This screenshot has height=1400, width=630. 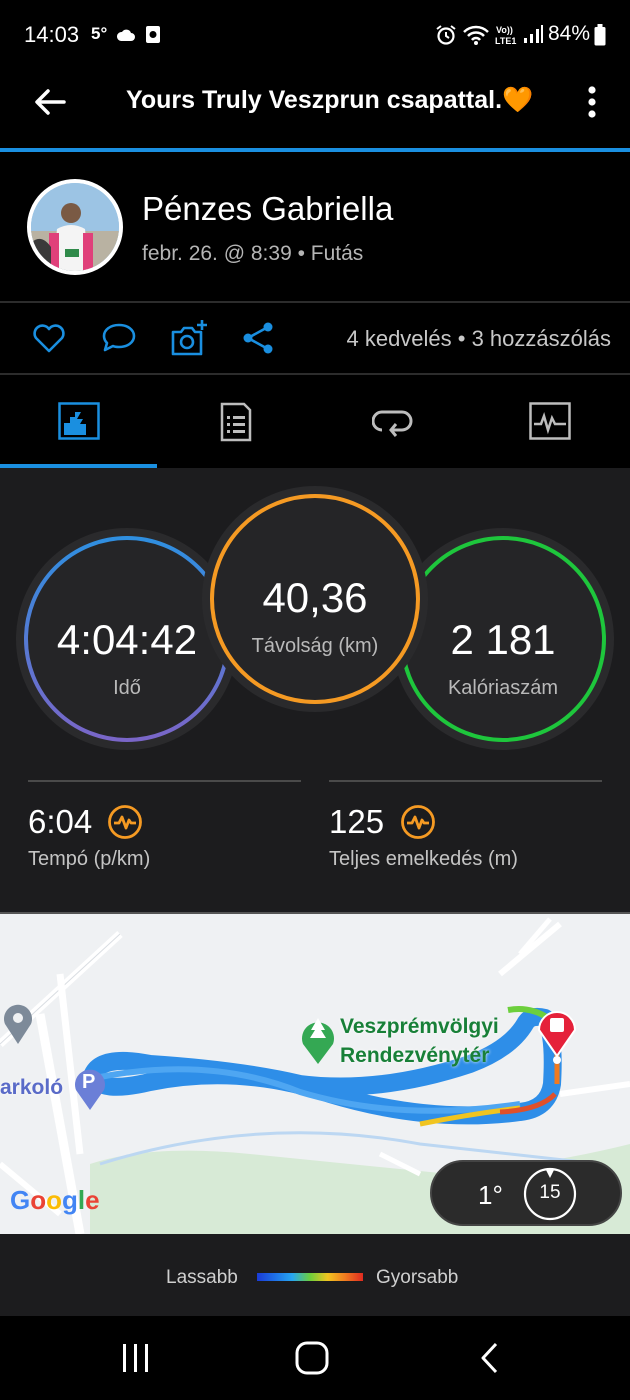 What do you see at coordinates (533, 34) in the screenshot?
I see `signal-icon` at bounding box center [533, 34].